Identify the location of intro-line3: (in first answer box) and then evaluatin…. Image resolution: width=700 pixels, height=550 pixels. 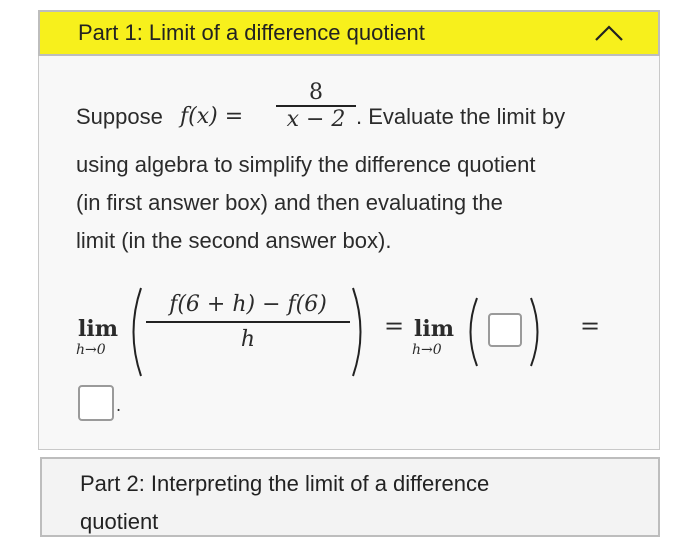
(289, 202).